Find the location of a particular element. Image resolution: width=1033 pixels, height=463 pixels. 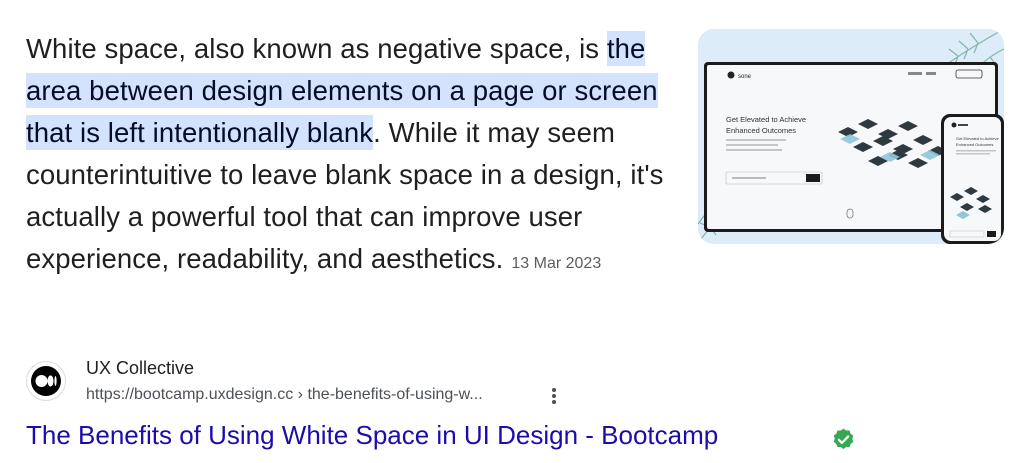

more-vert-icon is located at coordinates (554, 396).